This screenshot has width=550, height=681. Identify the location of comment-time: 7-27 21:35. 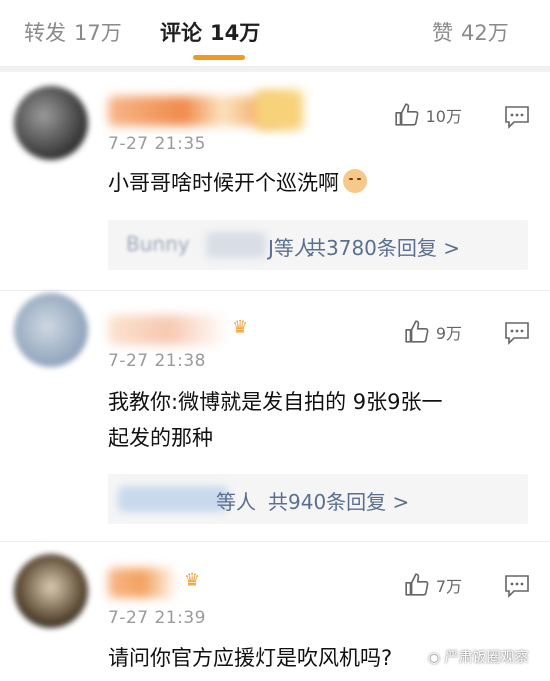
(157, 144).